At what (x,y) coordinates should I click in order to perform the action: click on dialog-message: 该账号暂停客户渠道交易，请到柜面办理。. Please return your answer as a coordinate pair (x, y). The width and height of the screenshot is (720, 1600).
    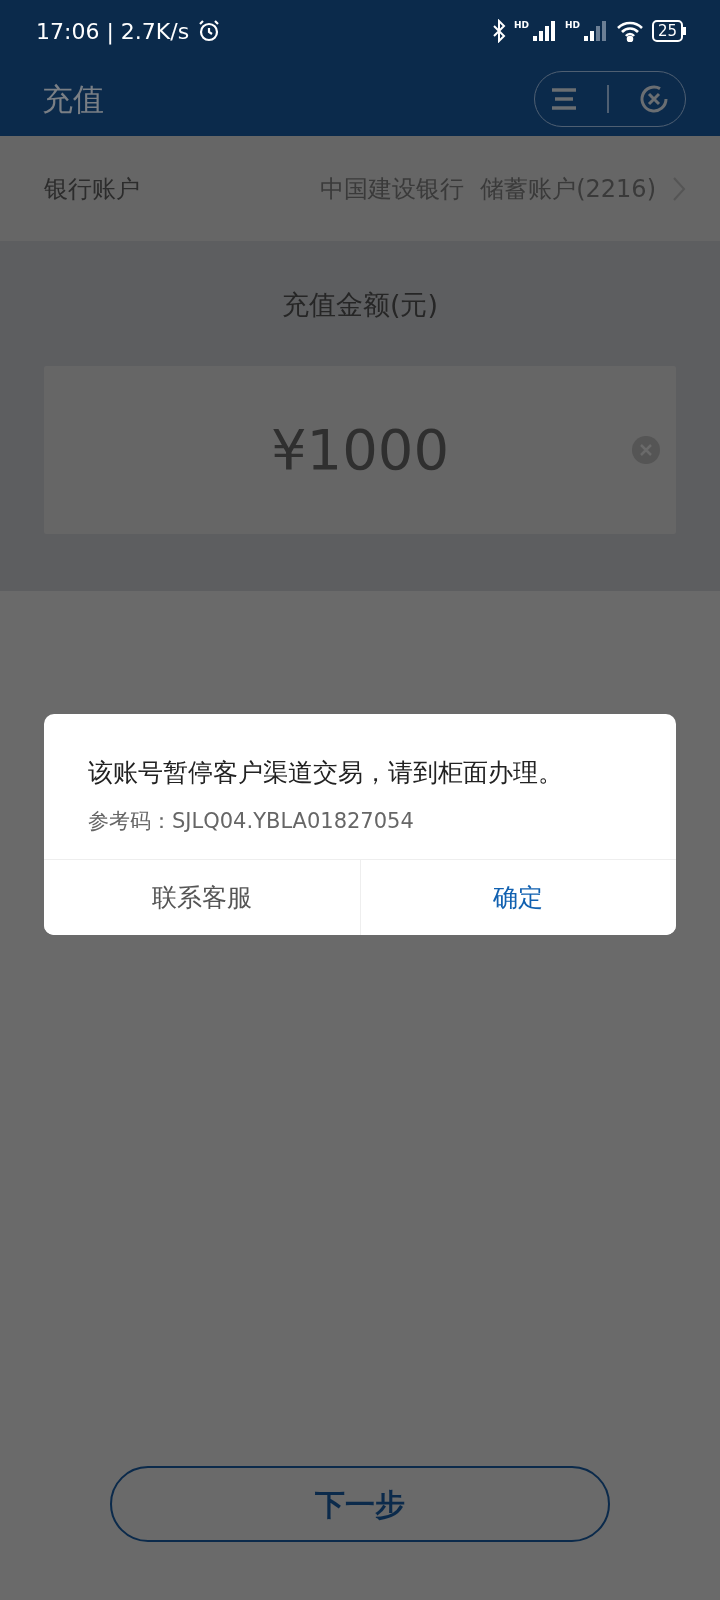
    Looking at the image, I should click on (325, 773).